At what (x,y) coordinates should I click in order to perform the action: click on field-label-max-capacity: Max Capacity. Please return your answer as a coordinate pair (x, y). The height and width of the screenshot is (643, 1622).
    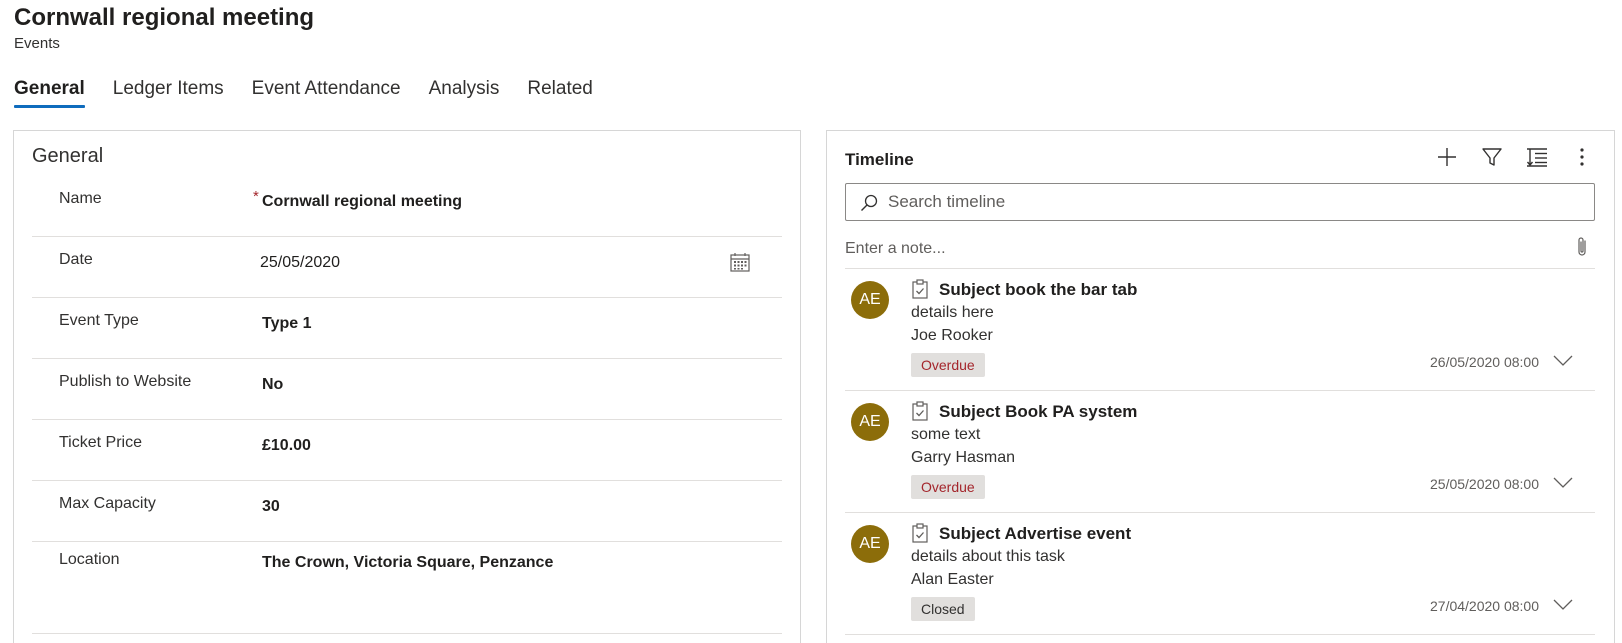
    Looking at the image, I should click on (107, 503).